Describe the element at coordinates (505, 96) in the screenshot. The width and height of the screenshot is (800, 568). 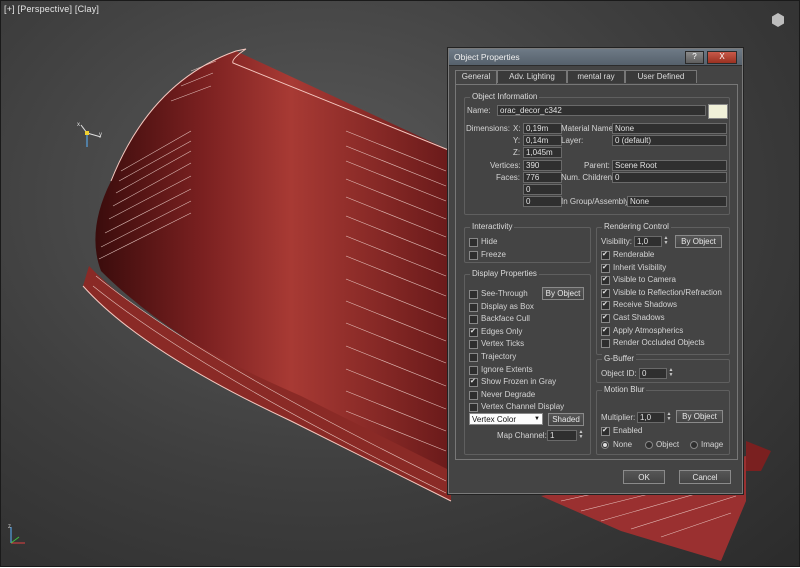
I see `group-title: Object Information` at that location.